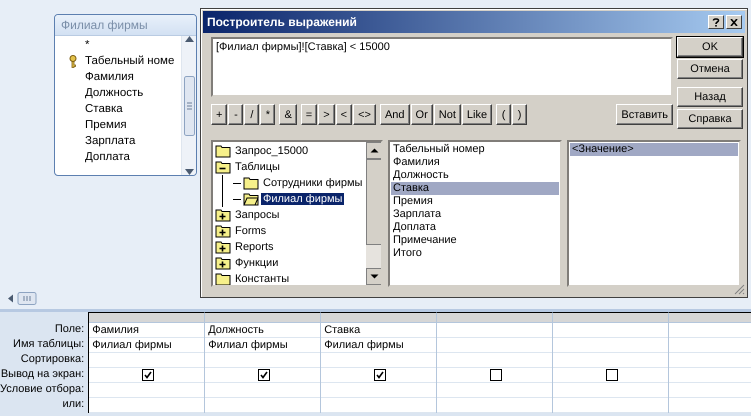 The image size is (751, 416). Describe the element at coordinates (475, 188) in the screenshot. I see `list-item: Ставка` at that location.